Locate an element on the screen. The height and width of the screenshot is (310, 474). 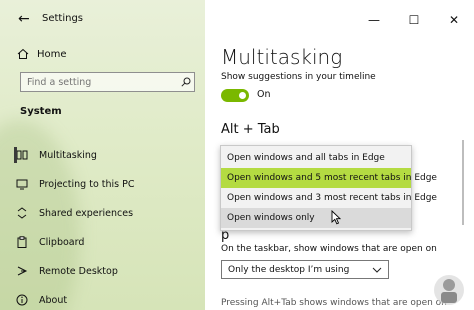
remote-desktop-icon is located at coordinates (22, 271).